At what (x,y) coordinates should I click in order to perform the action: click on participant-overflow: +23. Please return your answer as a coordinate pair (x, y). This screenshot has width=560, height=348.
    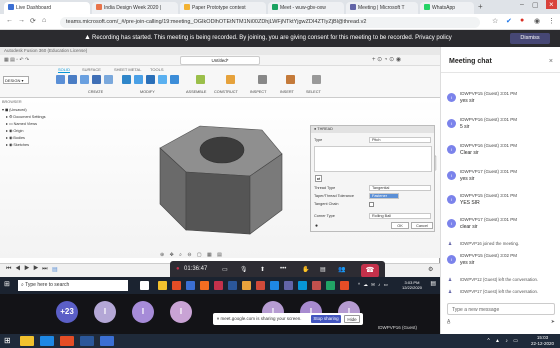
    Looking at the image, I should click on (67, 312).